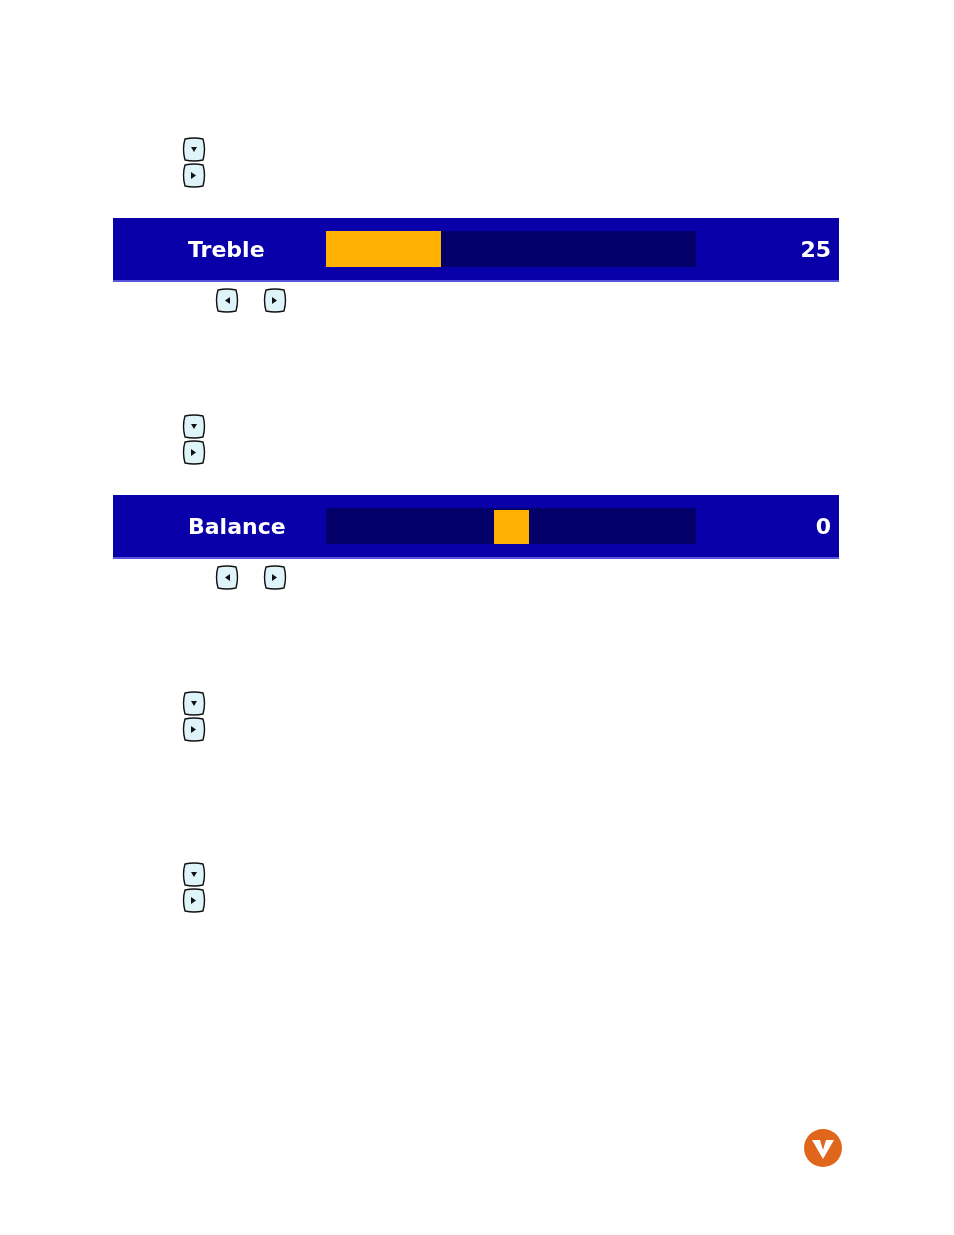 This screenshot has height=1235, width=954. Describe the element at coordinates (237, 526) in the screenshot. I see `slider-label: Balance` at that location.